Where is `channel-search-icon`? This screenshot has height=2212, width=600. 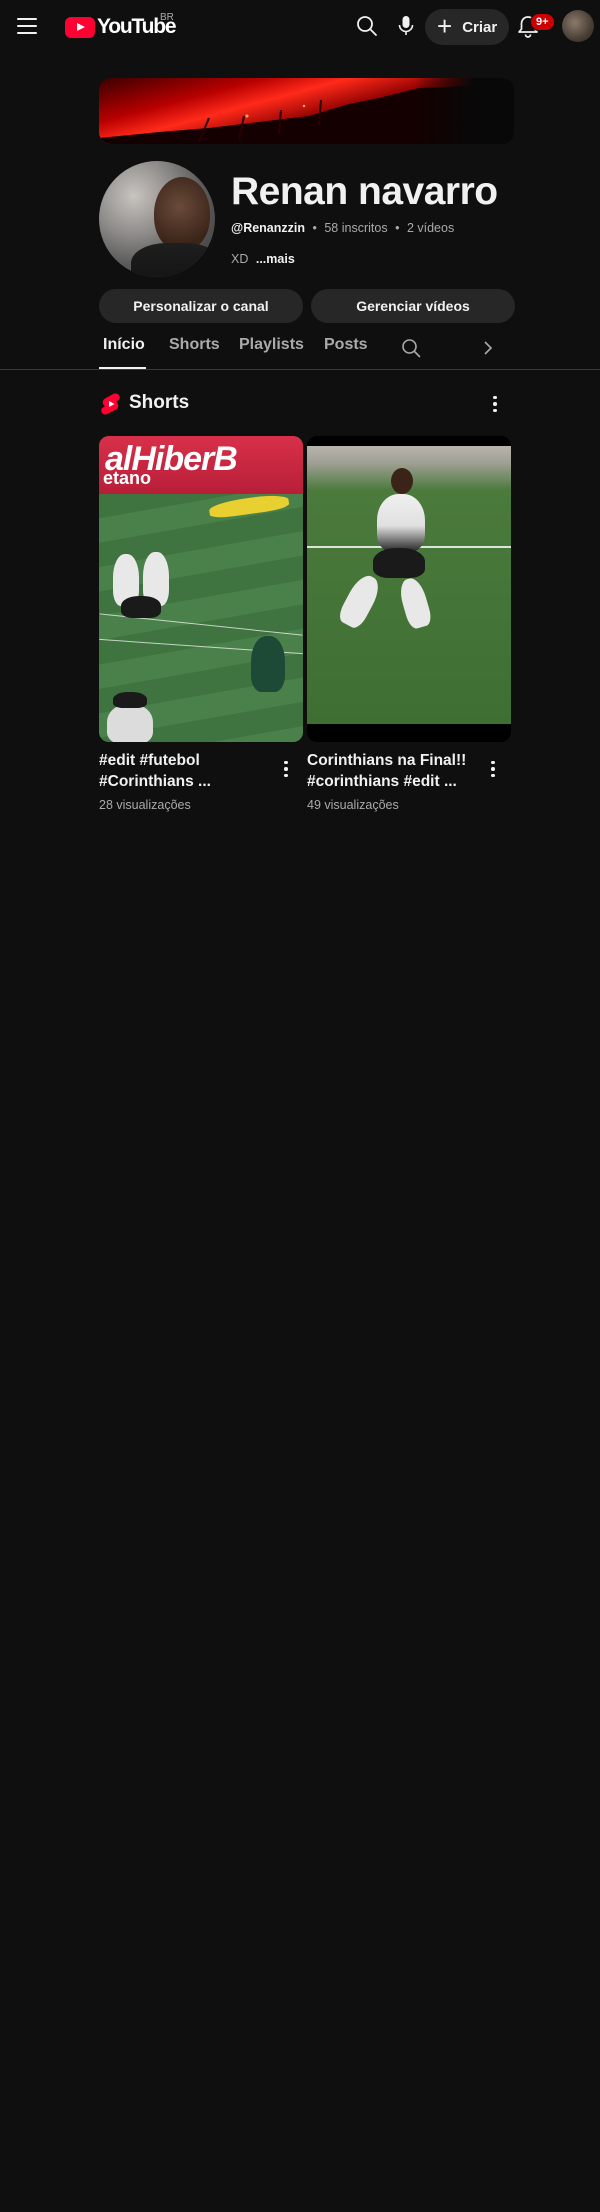
channel-search-icon is located at coordinates (411, 348).